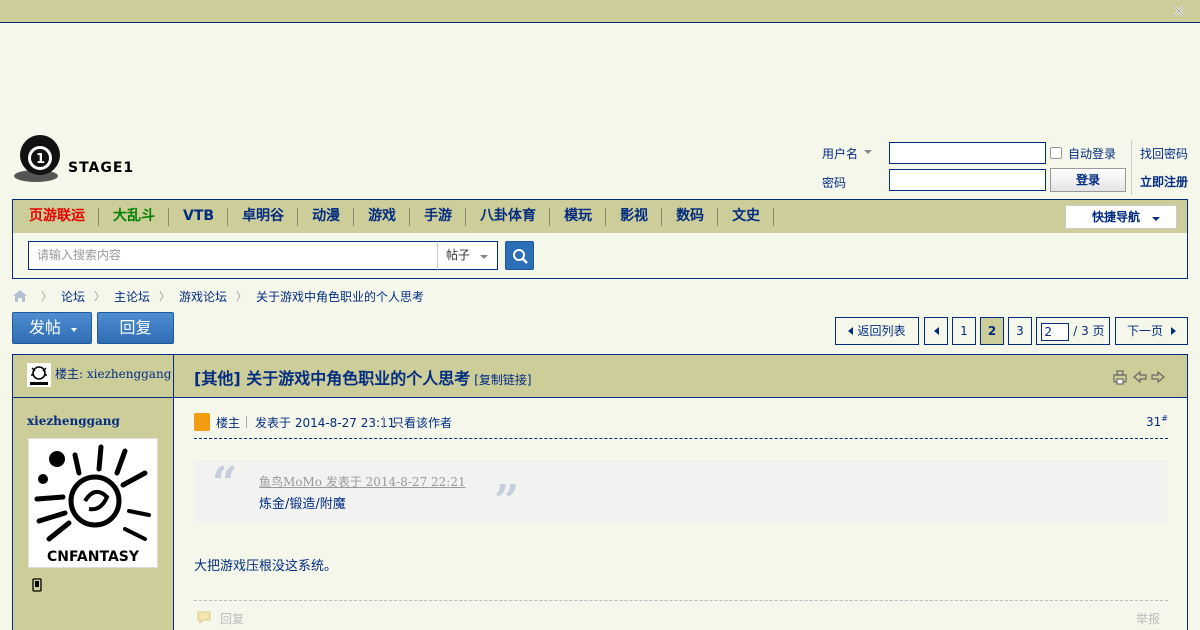  I want to click on thread-title: [其他] 关于游戏中角色职业的个人思考 [复制链接], so click(363, 377).